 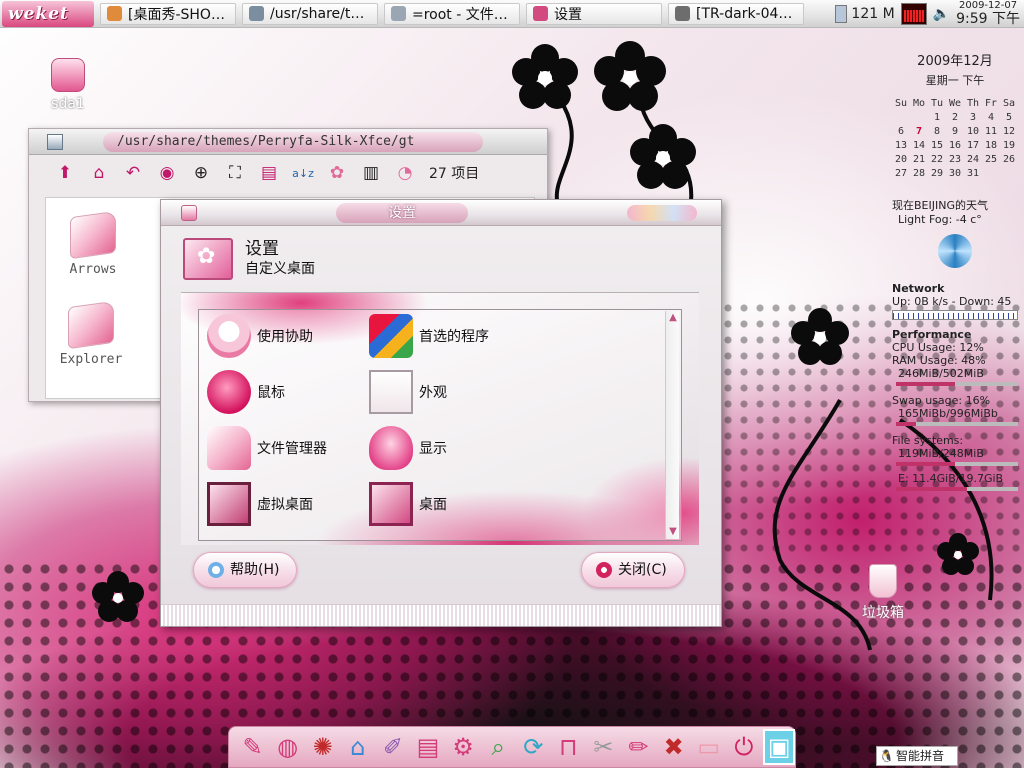 I want to click on file-manager-titlebar: /usr/share/themes/Perryfa-Silk-Xfce/gt, so click(x=288, y=142).